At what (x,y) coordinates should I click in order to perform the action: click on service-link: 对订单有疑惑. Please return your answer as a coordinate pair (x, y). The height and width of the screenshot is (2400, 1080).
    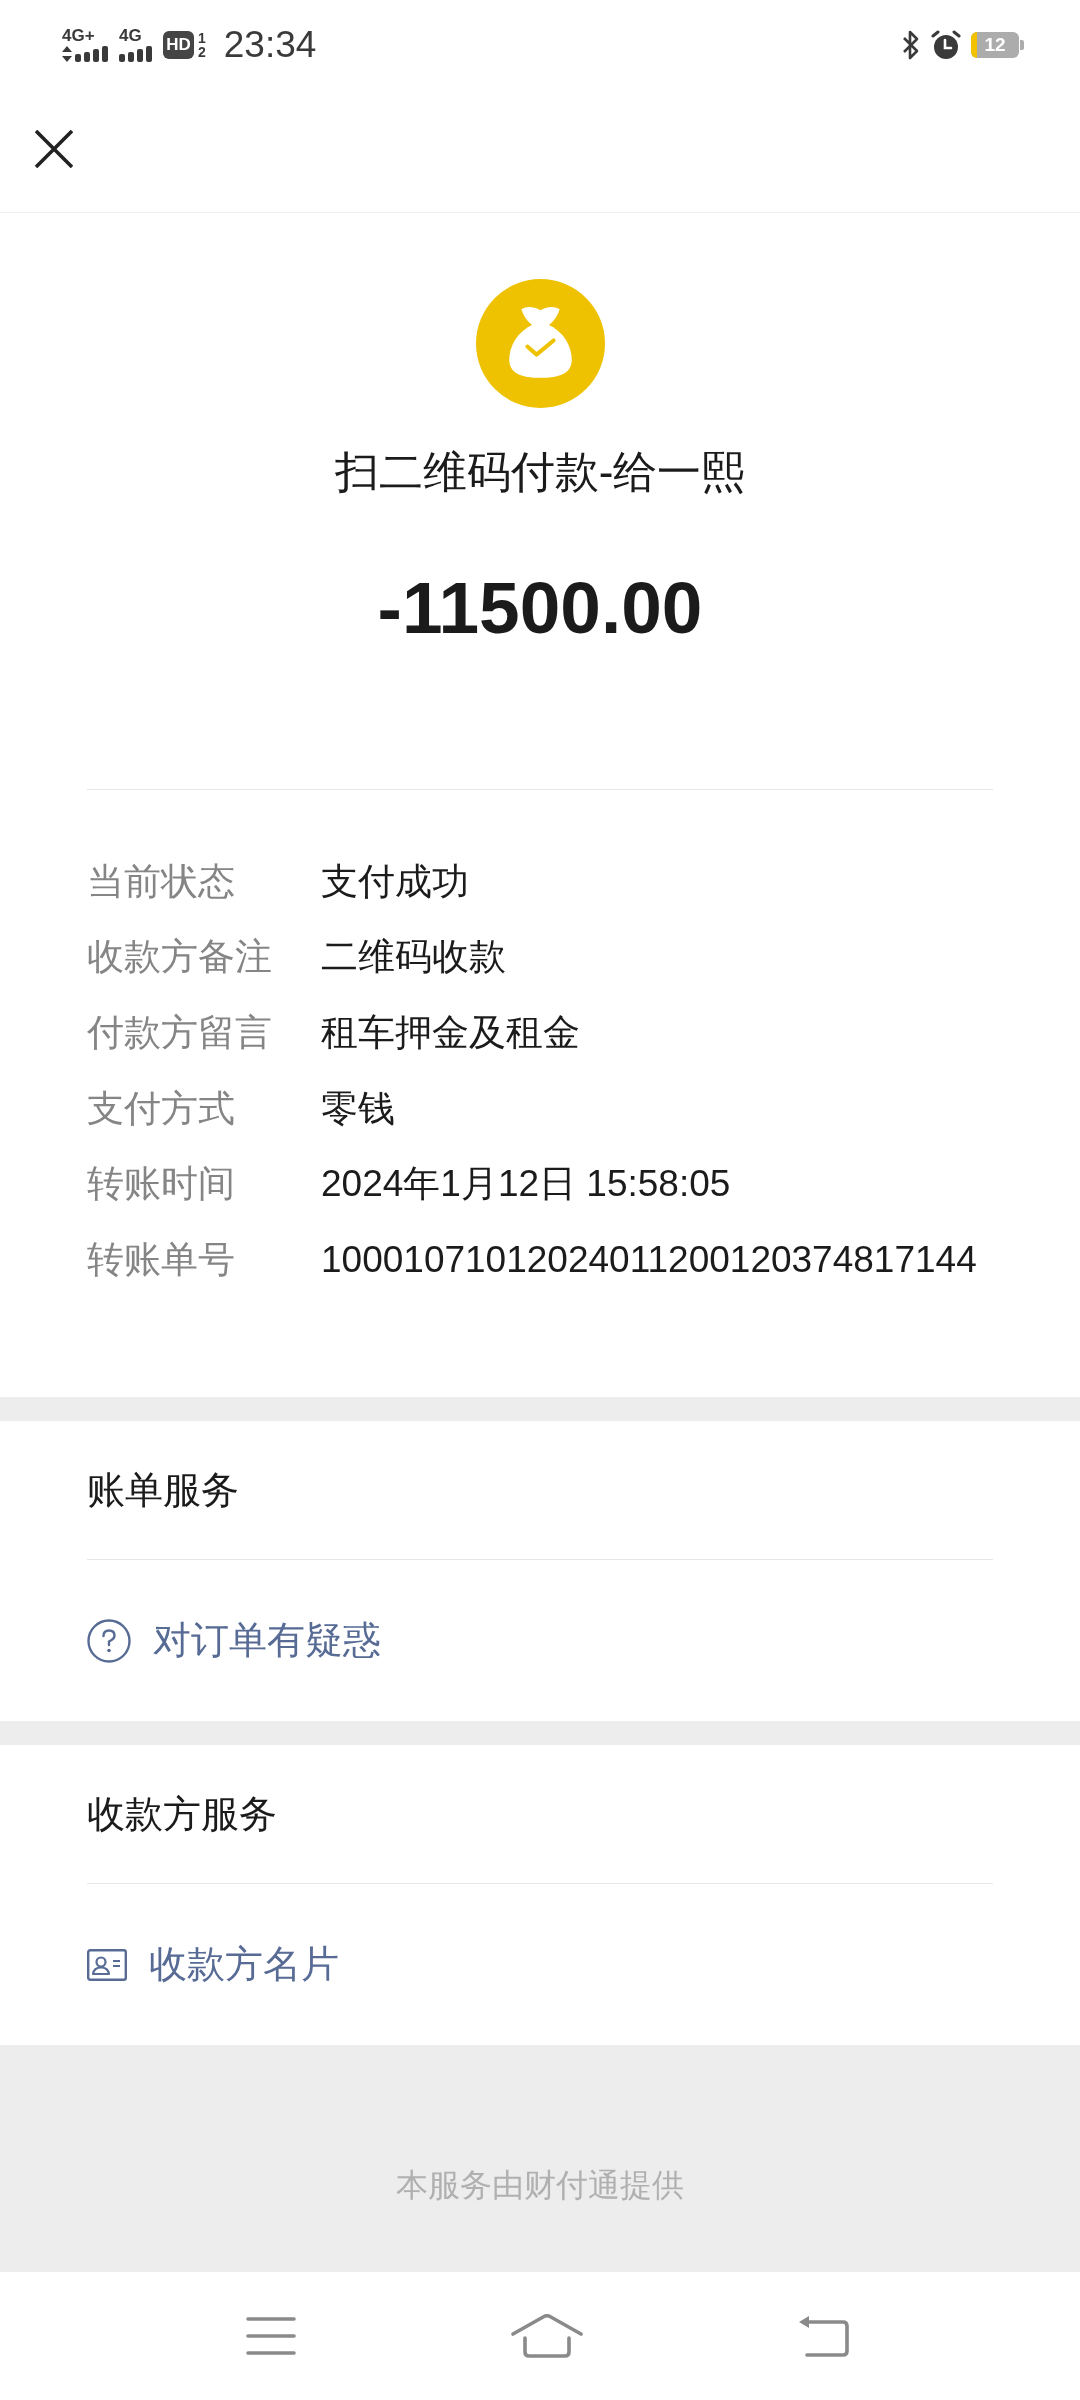
    Looking at the image, I should click on (234, 1640).